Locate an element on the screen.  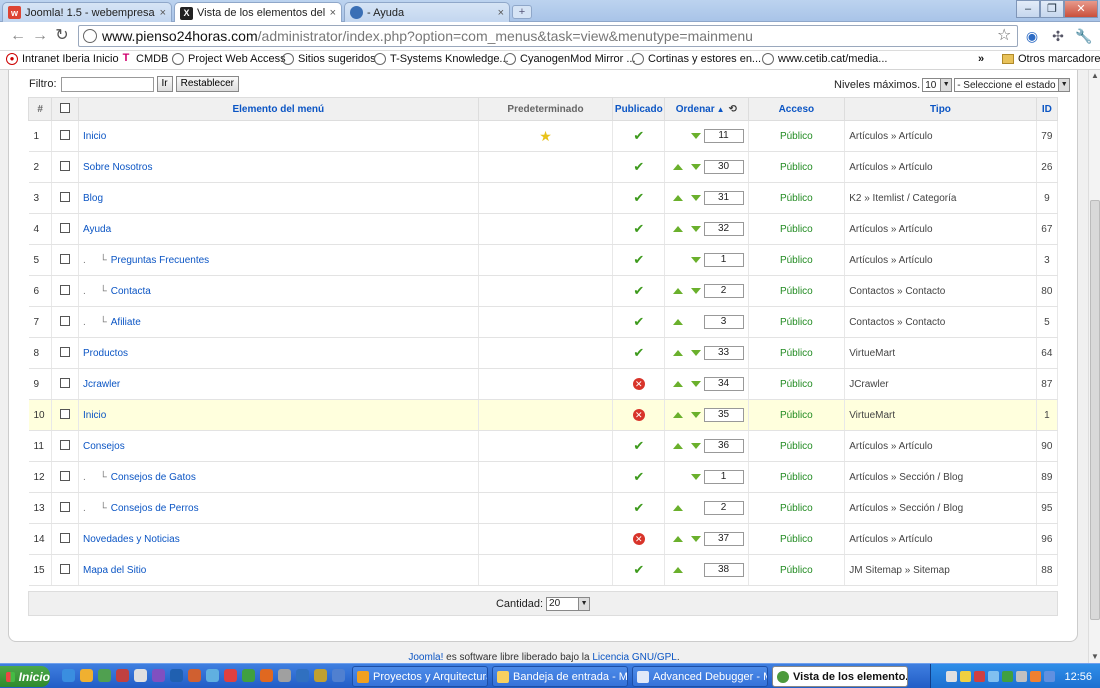
close-icon: × is located at coordinates (333, 13).